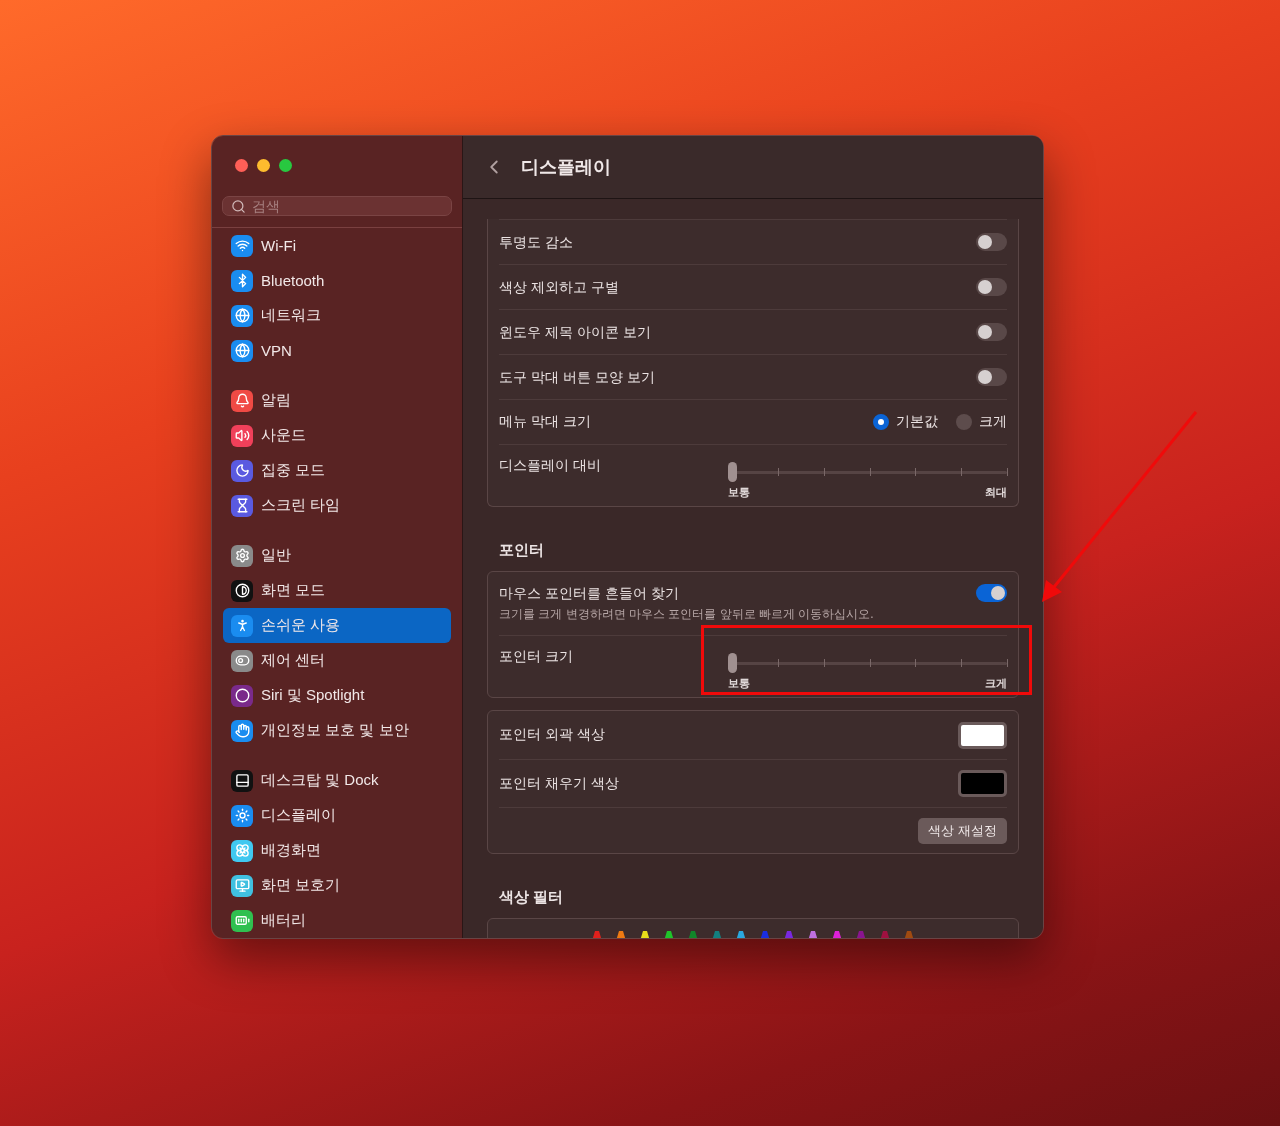 The height and width of the screenshot is (1126, 1280). I want to click on setting-label: 포인터 외곽 색상, so click(552, 735).